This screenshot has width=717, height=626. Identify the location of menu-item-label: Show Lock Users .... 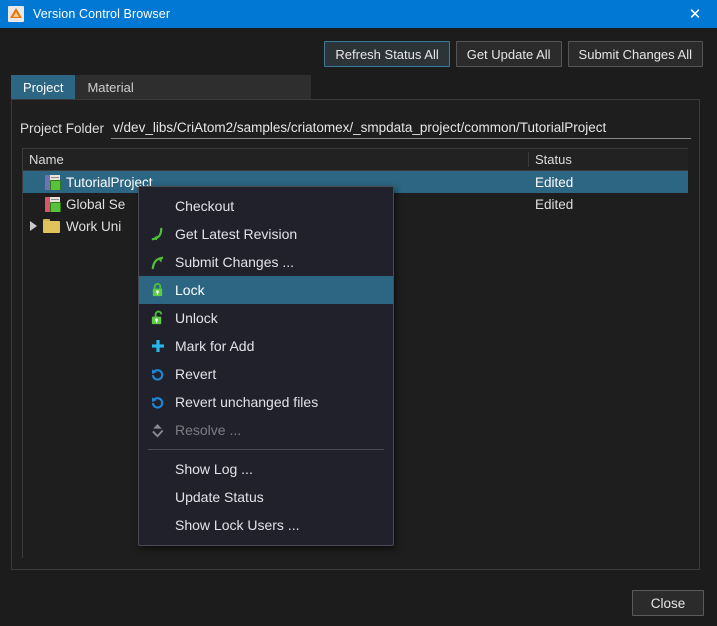
(237, 525).